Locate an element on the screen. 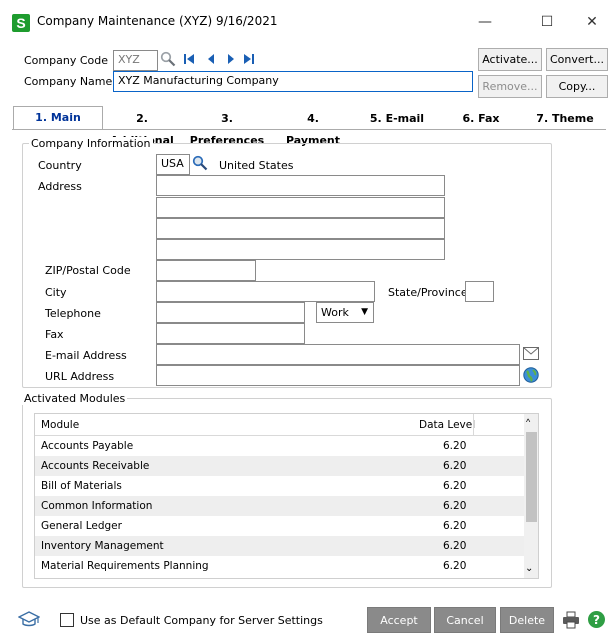 The image size is (609, 637). globe-icon is located at coordinates (531, 375).